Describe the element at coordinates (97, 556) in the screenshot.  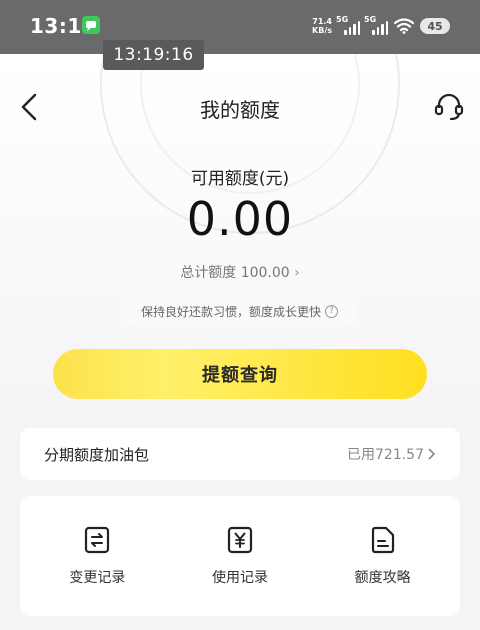
I see `tool-change-record: 变更记录` at that location.